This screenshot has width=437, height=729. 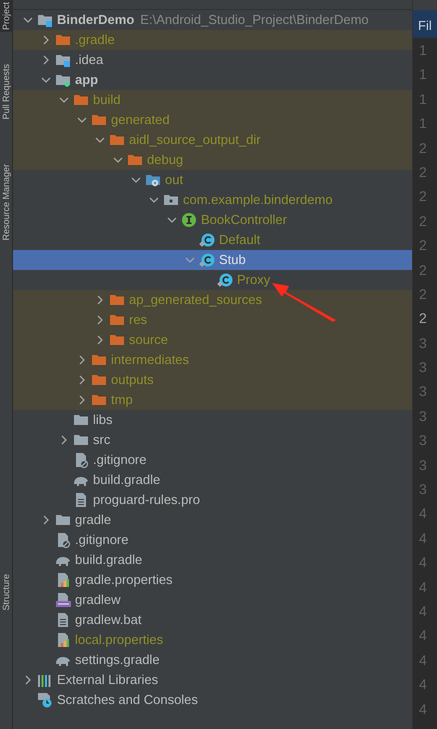 I want to click on tree-row: proguard-rules.pro, so click(x=212, y=500).